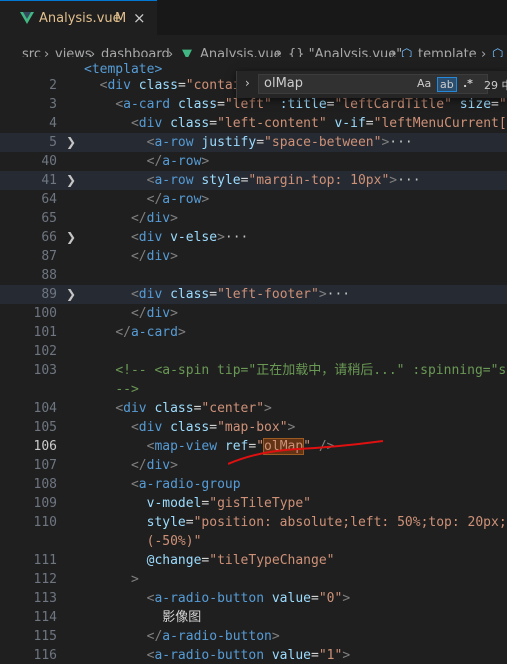 Image resolution: width=507 pixels, height=664 pixels. I want to click on code-line: 88, so click(253, 275).